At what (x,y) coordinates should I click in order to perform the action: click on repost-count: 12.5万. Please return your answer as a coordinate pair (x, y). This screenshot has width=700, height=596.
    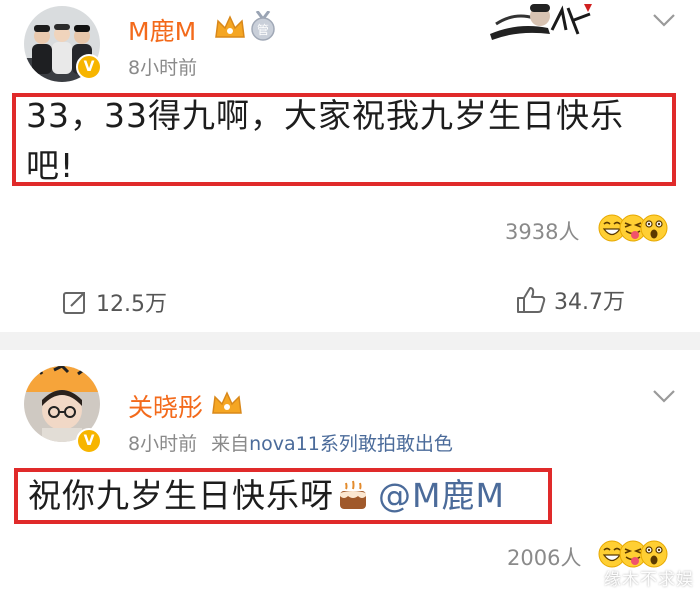
    Looking at the image, I should click on (131, 304).